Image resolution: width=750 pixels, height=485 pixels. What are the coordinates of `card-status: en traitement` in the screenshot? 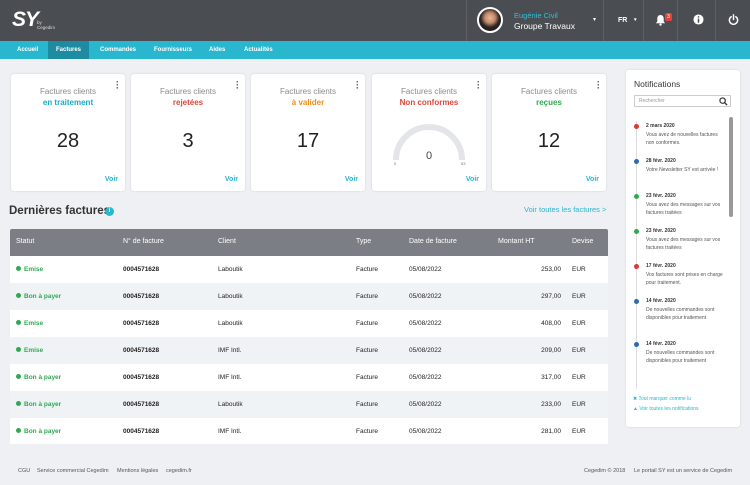 It's located at (68, 102).